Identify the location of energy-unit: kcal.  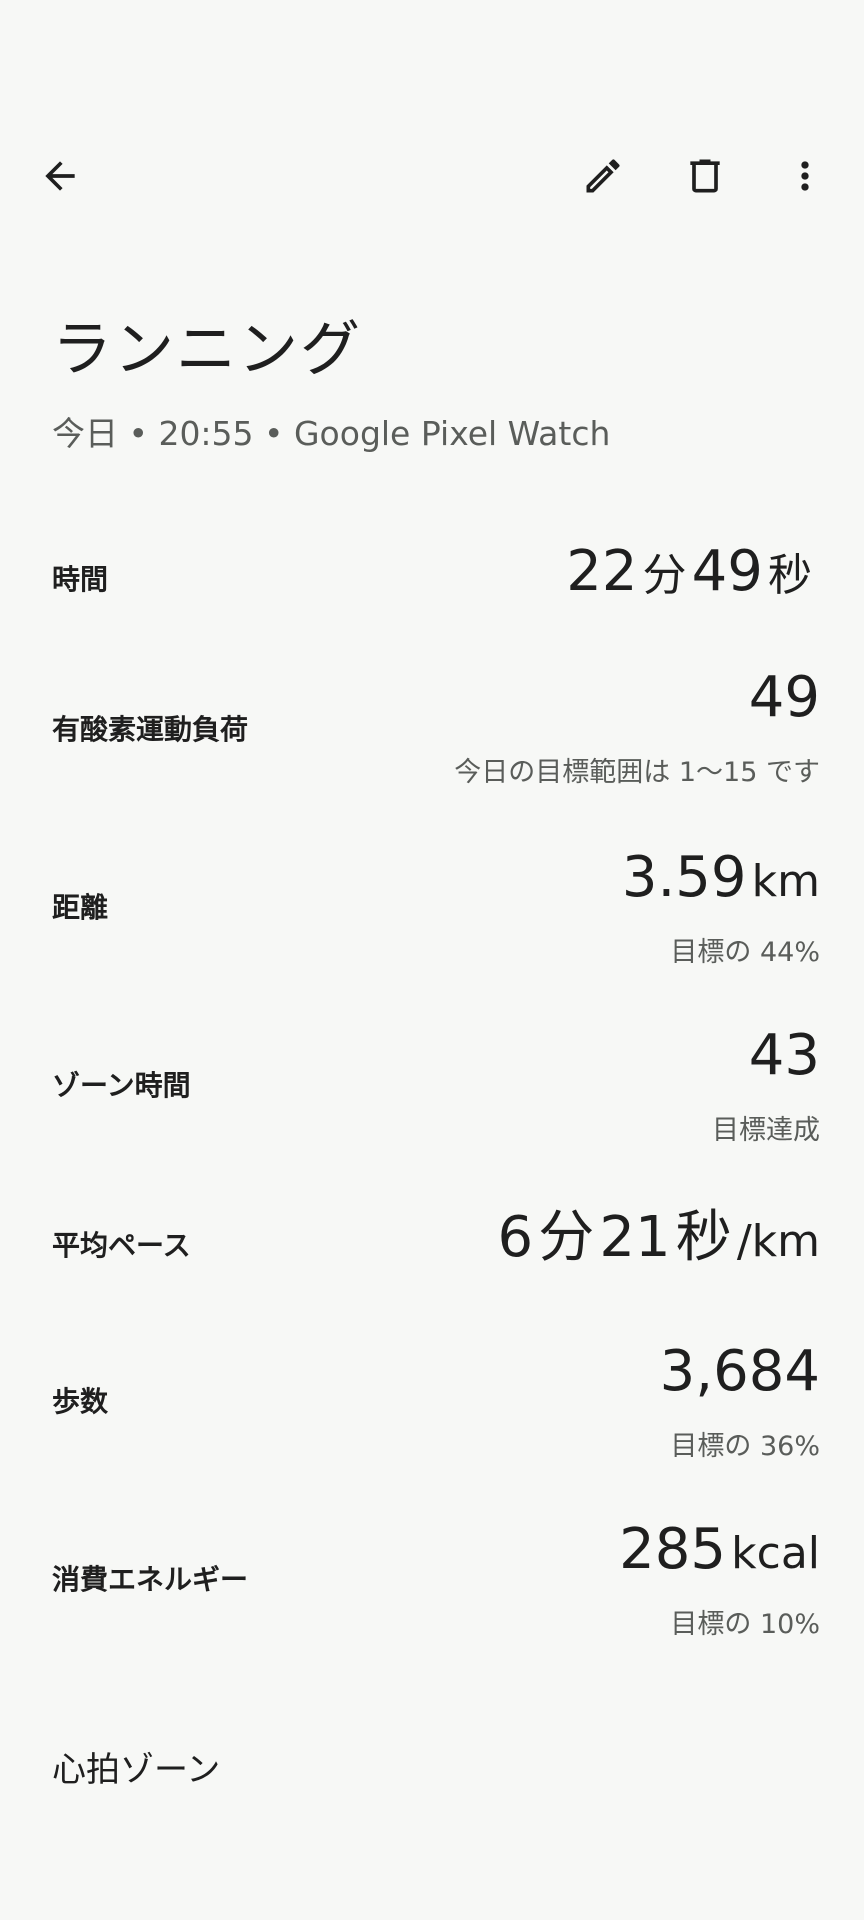
(775, 1553).